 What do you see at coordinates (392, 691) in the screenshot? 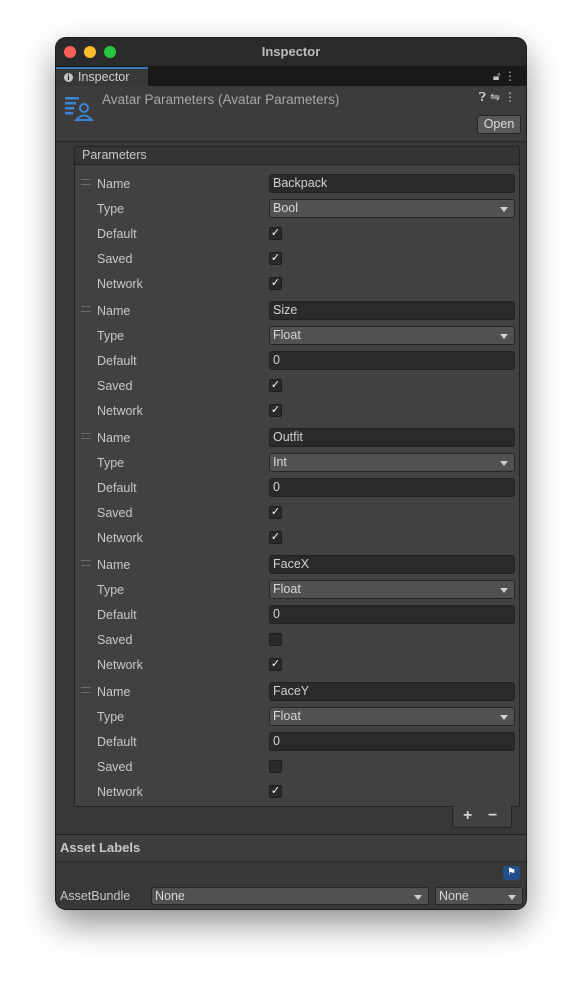
I see `parameter-name-input: FaceY` at bounding box center [392, 691].